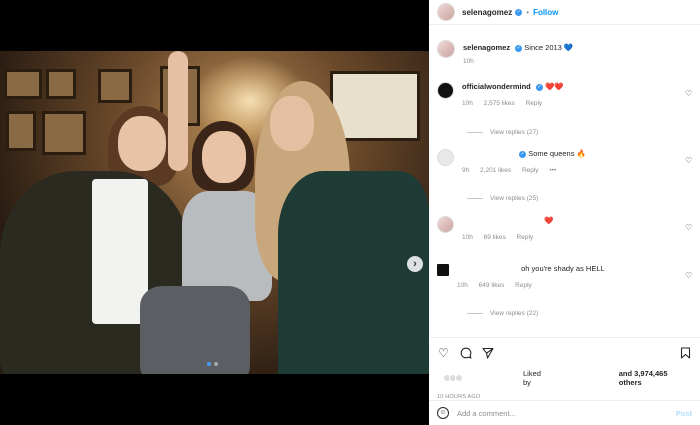  What do you see at coordinates (655, 378) in the screenshot?
I see `likes-count: and 3,974,465 others` at bounding box center [655, 378].